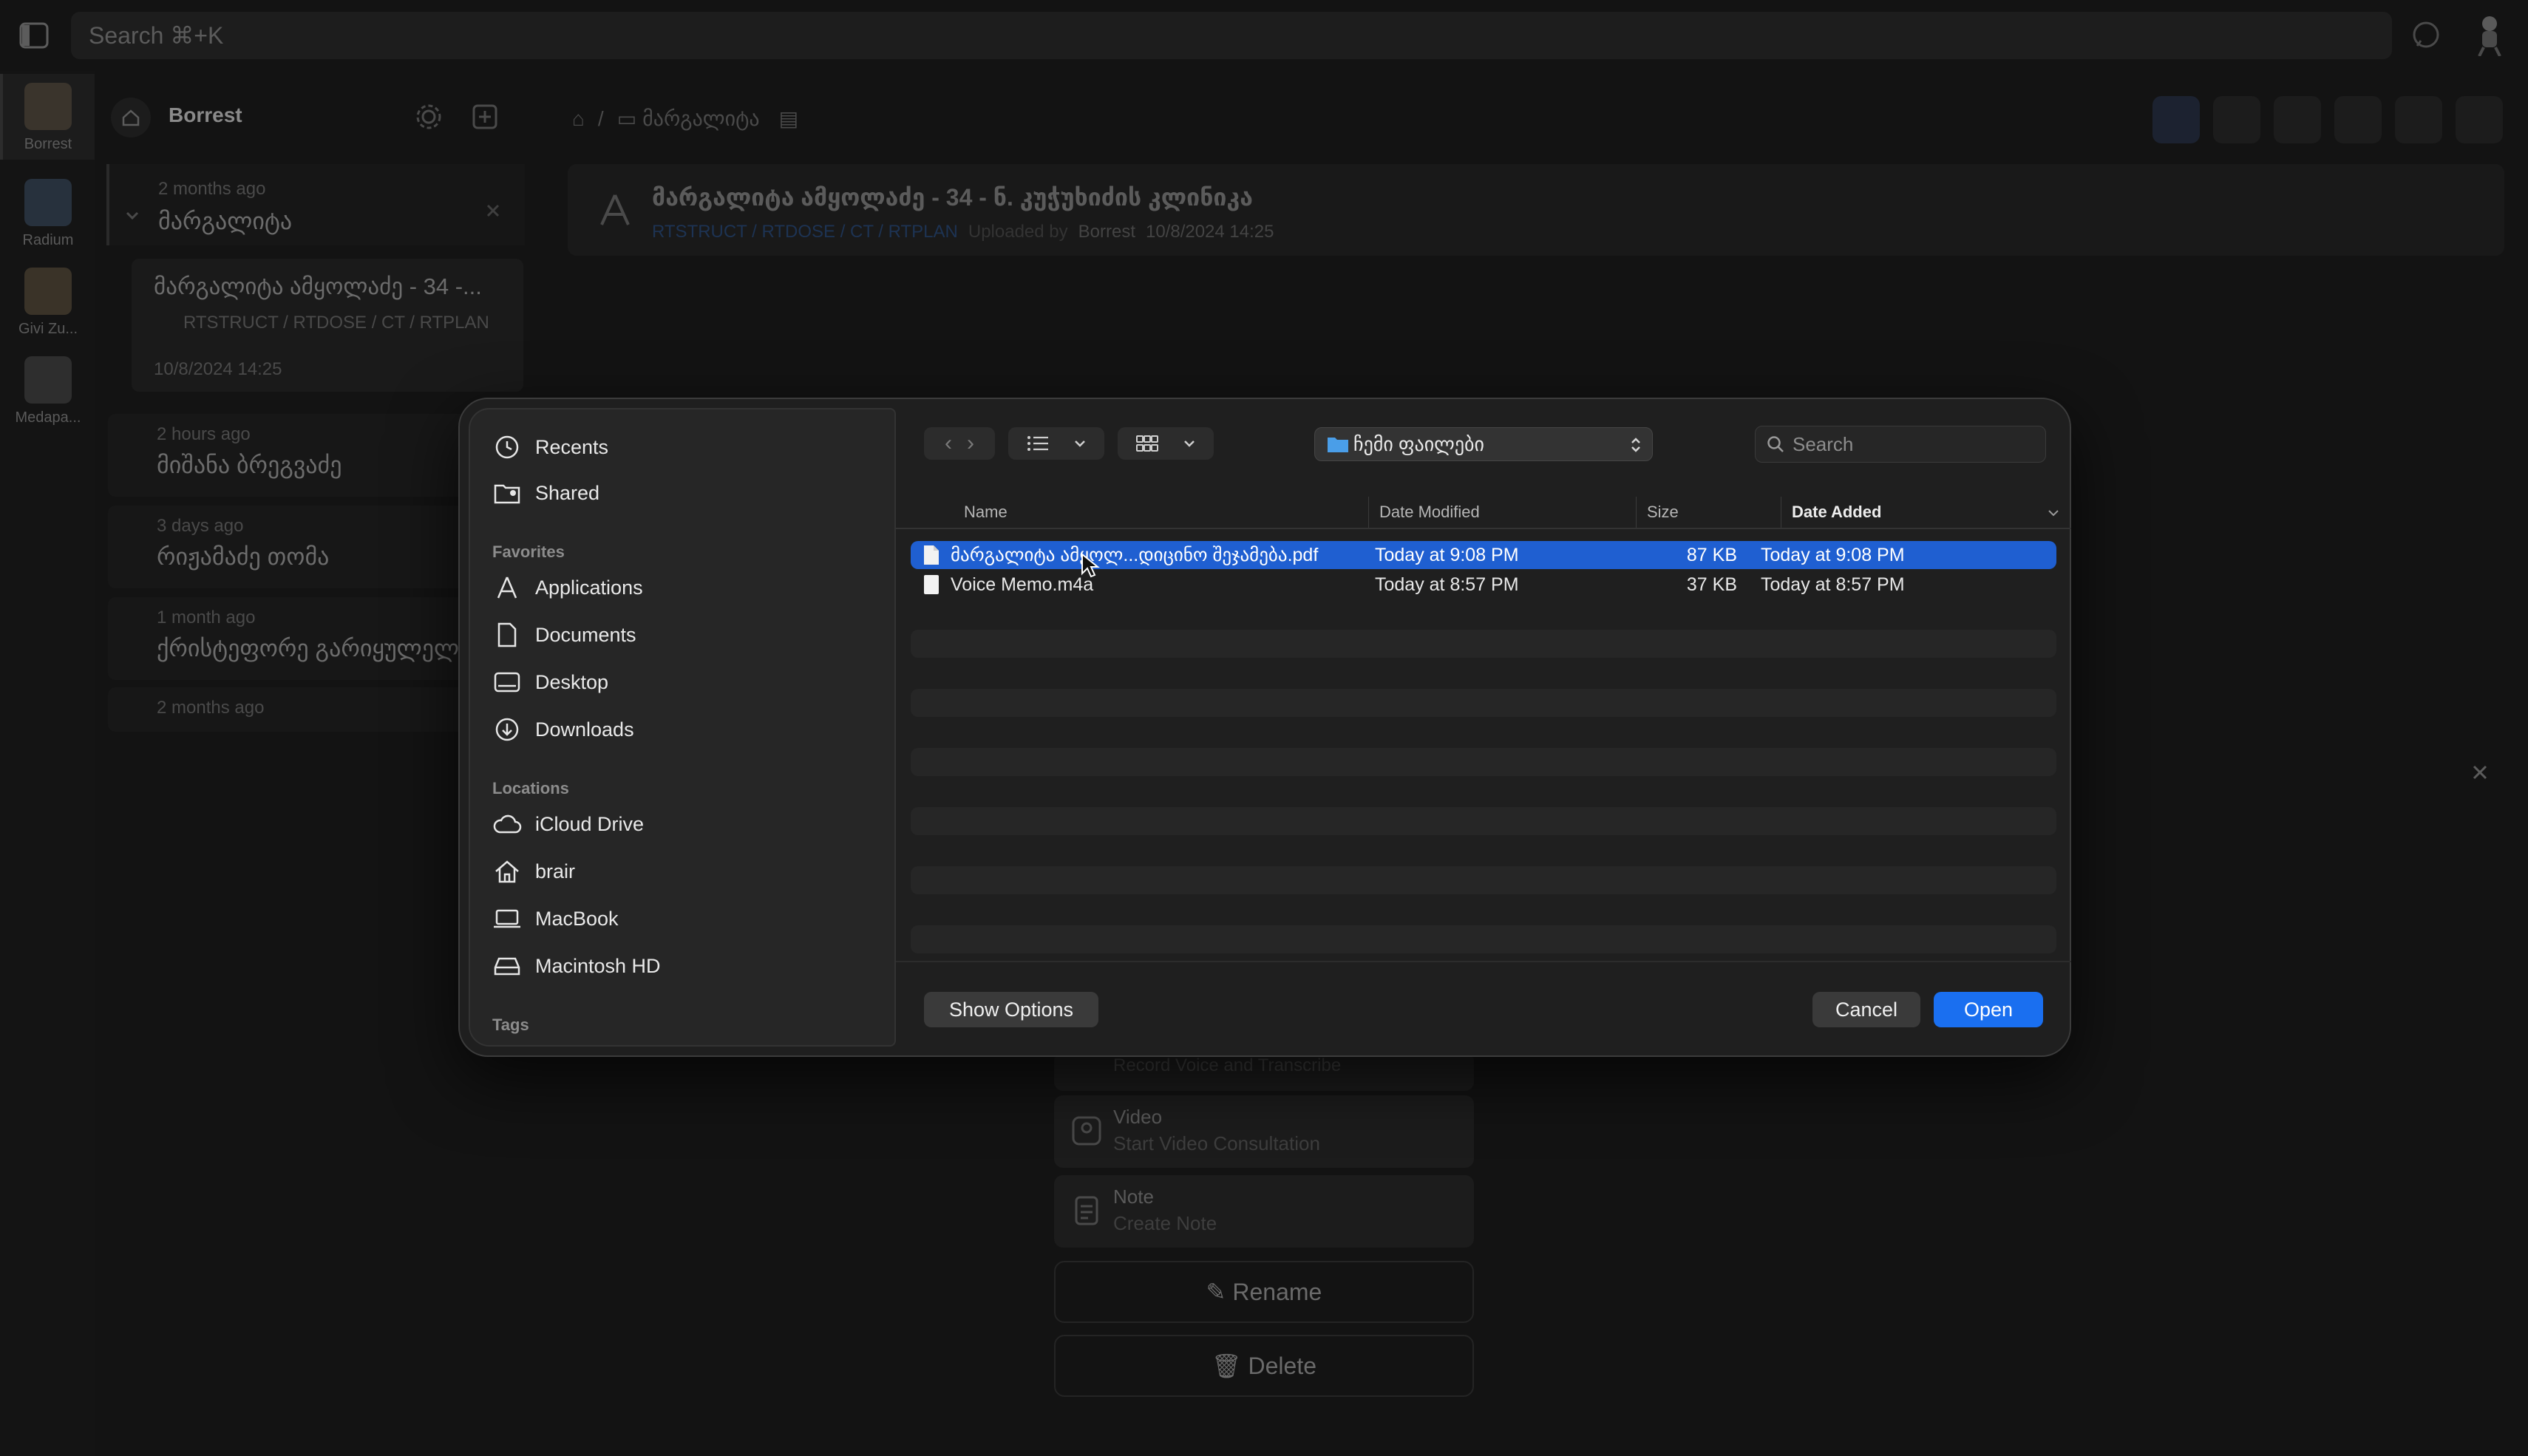 The height and width of the screenshot is (1456, 2528). What do you see at coordinates (1484, 444) in the screenshot?
I see `location-popup: ჩემი ფაილები` at bounding box center [1484, 444].